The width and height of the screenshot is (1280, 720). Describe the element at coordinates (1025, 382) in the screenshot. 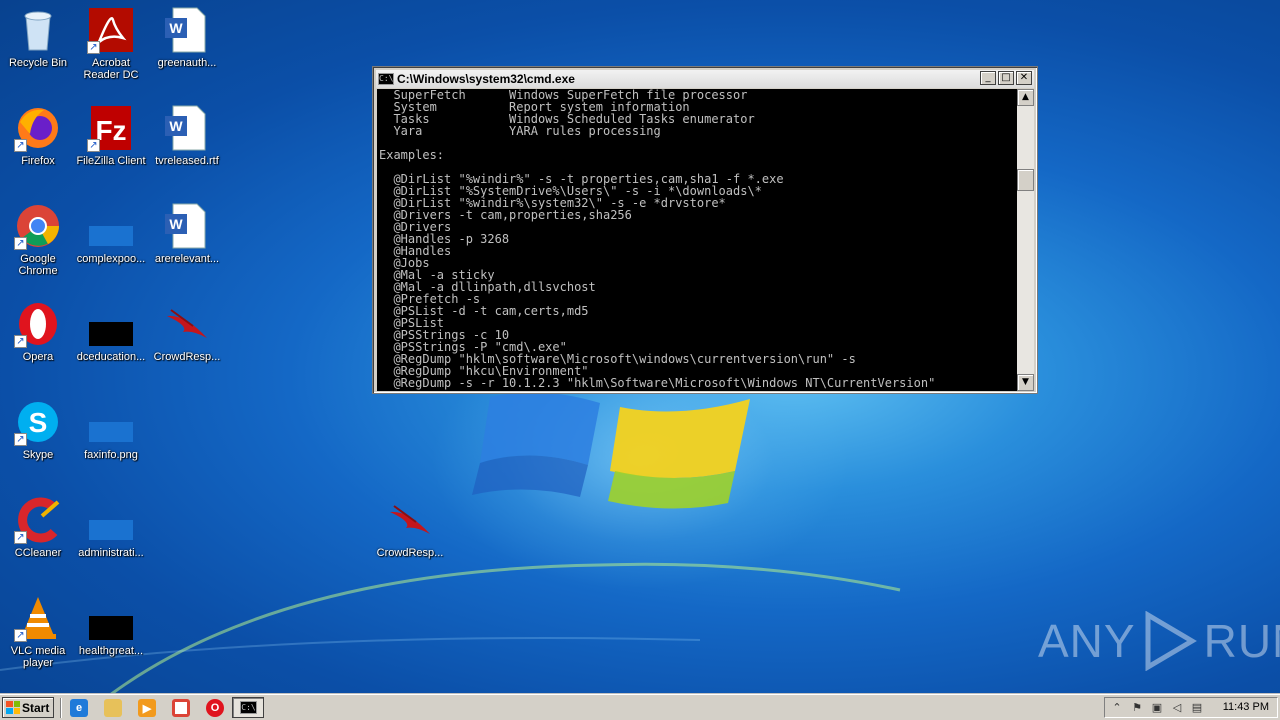

I see `scroll-down-button: ▼` at that location.